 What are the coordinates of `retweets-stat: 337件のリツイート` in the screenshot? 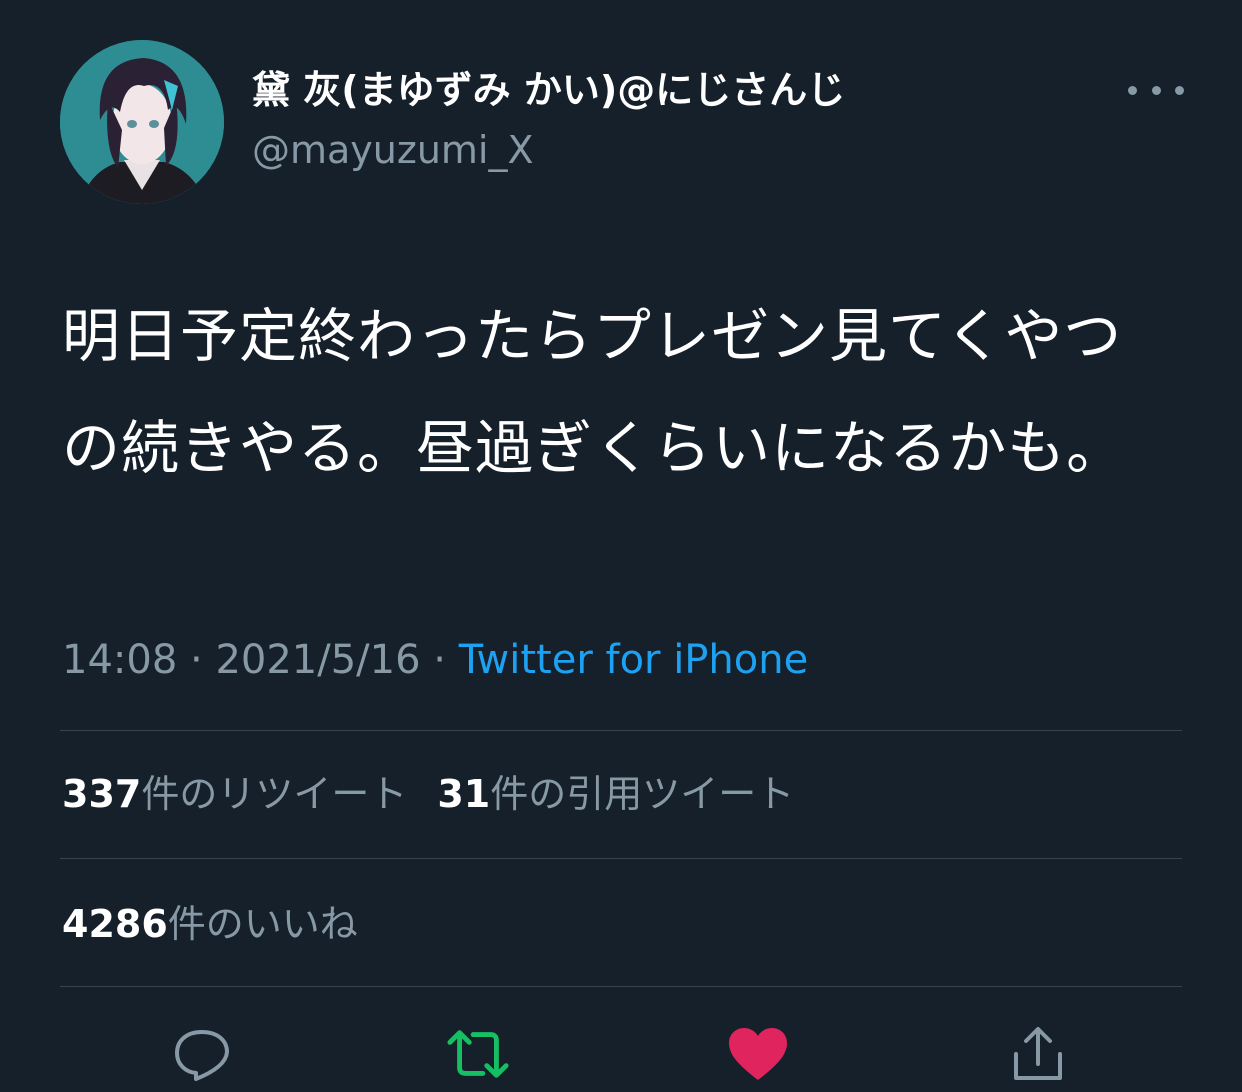 It's located at (234, 794).